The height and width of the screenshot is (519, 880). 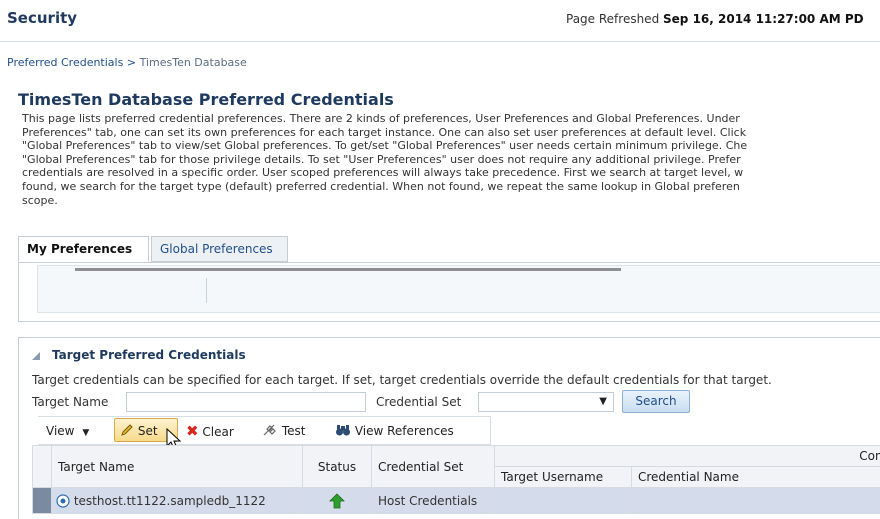 I want to click on pencil-icon, so click(x=127, y=430).